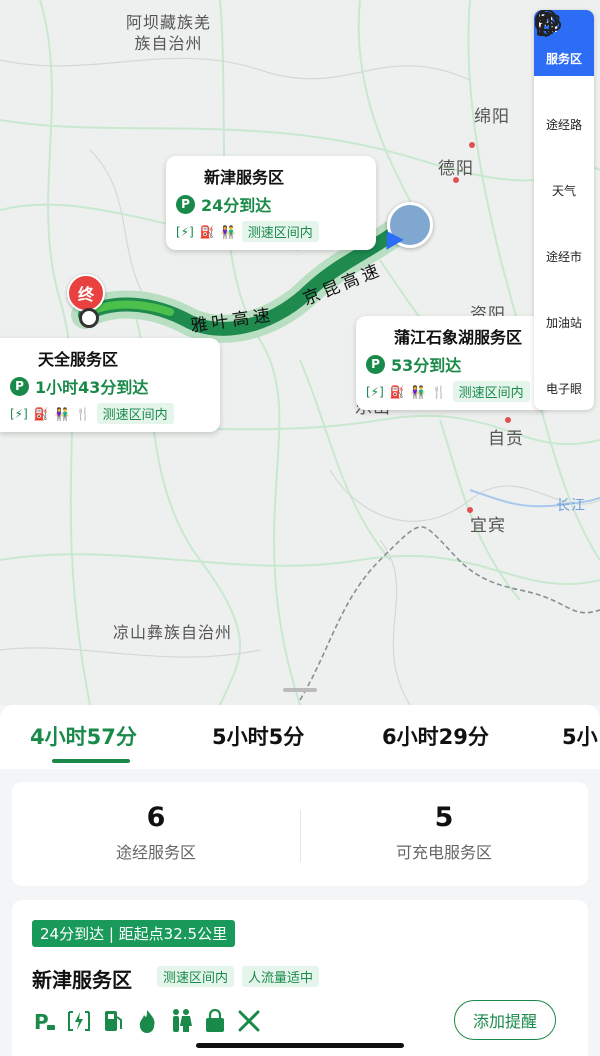  Describe the element at coordinates (563, 124) in the screenshot. I see `tool-label: 途经路` at that location.